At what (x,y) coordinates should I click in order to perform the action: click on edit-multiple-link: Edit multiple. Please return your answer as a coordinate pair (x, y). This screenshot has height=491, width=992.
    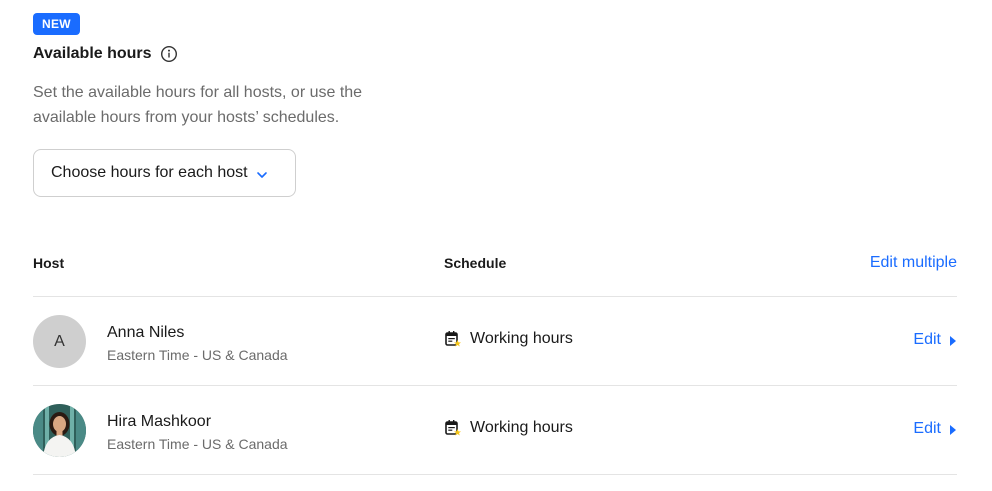
    Looking at the image, I should click on (913, 263).